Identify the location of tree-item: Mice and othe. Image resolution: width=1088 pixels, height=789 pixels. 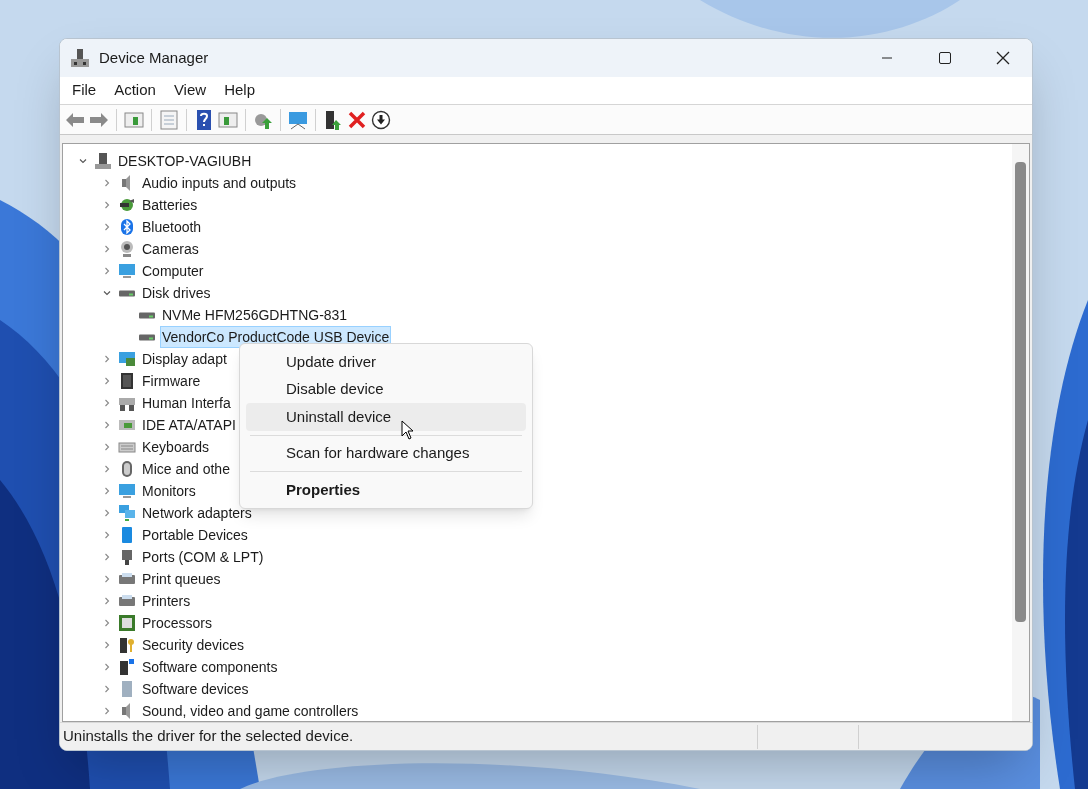
(186, 469).